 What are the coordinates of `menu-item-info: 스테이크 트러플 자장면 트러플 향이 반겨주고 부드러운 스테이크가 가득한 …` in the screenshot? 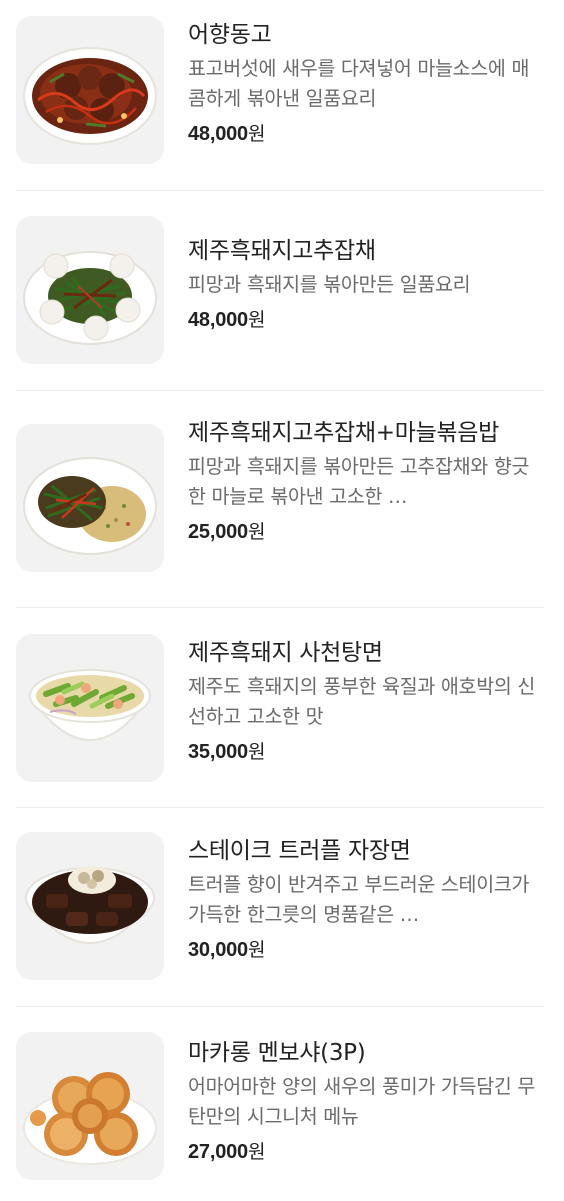 It's located at (366, 900).